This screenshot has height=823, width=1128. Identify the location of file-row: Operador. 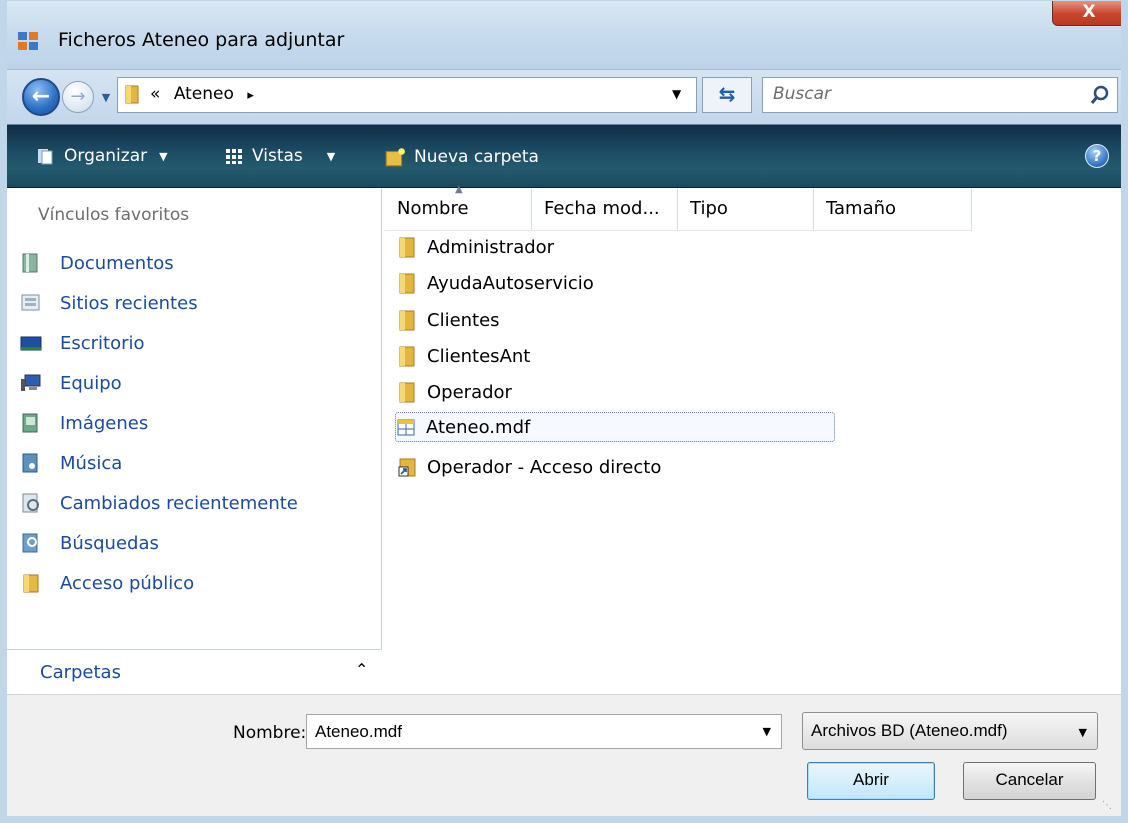
(454, 392).